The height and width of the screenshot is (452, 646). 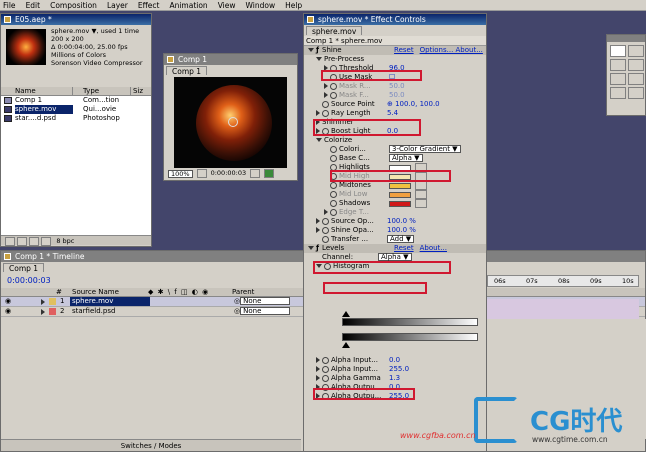 I want to click on effect-row: Ray Length 5.4, so click(x=395, y=113).